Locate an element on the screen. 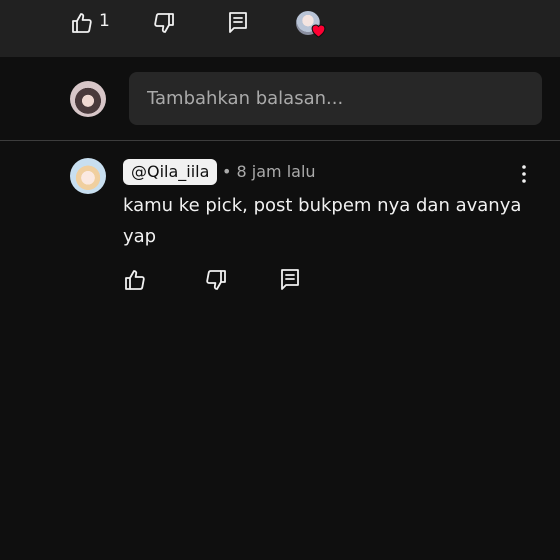 The height and width of the screenshot is (560, 560). avatar is located at coordinates (88, 99).